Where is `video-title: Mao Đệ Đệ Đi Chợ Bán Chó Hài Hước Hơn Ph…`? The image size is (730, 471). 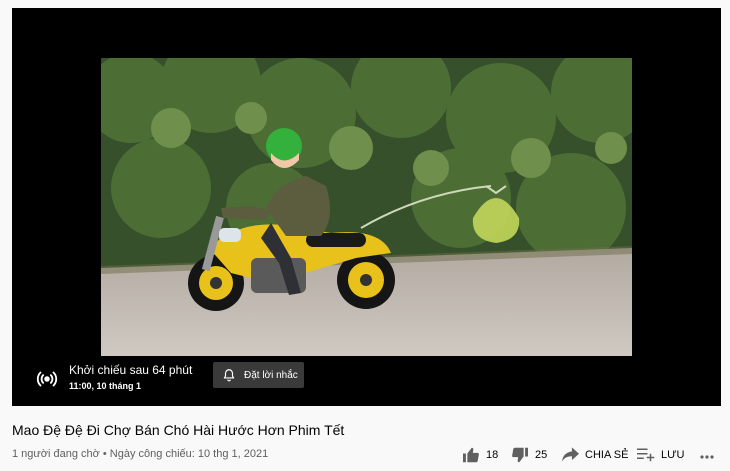
video-title: Mao Đệ Đệ Đi Chợ Bán Chó Hài Hước Hơn Ph… is located at coordinates (178, 430).